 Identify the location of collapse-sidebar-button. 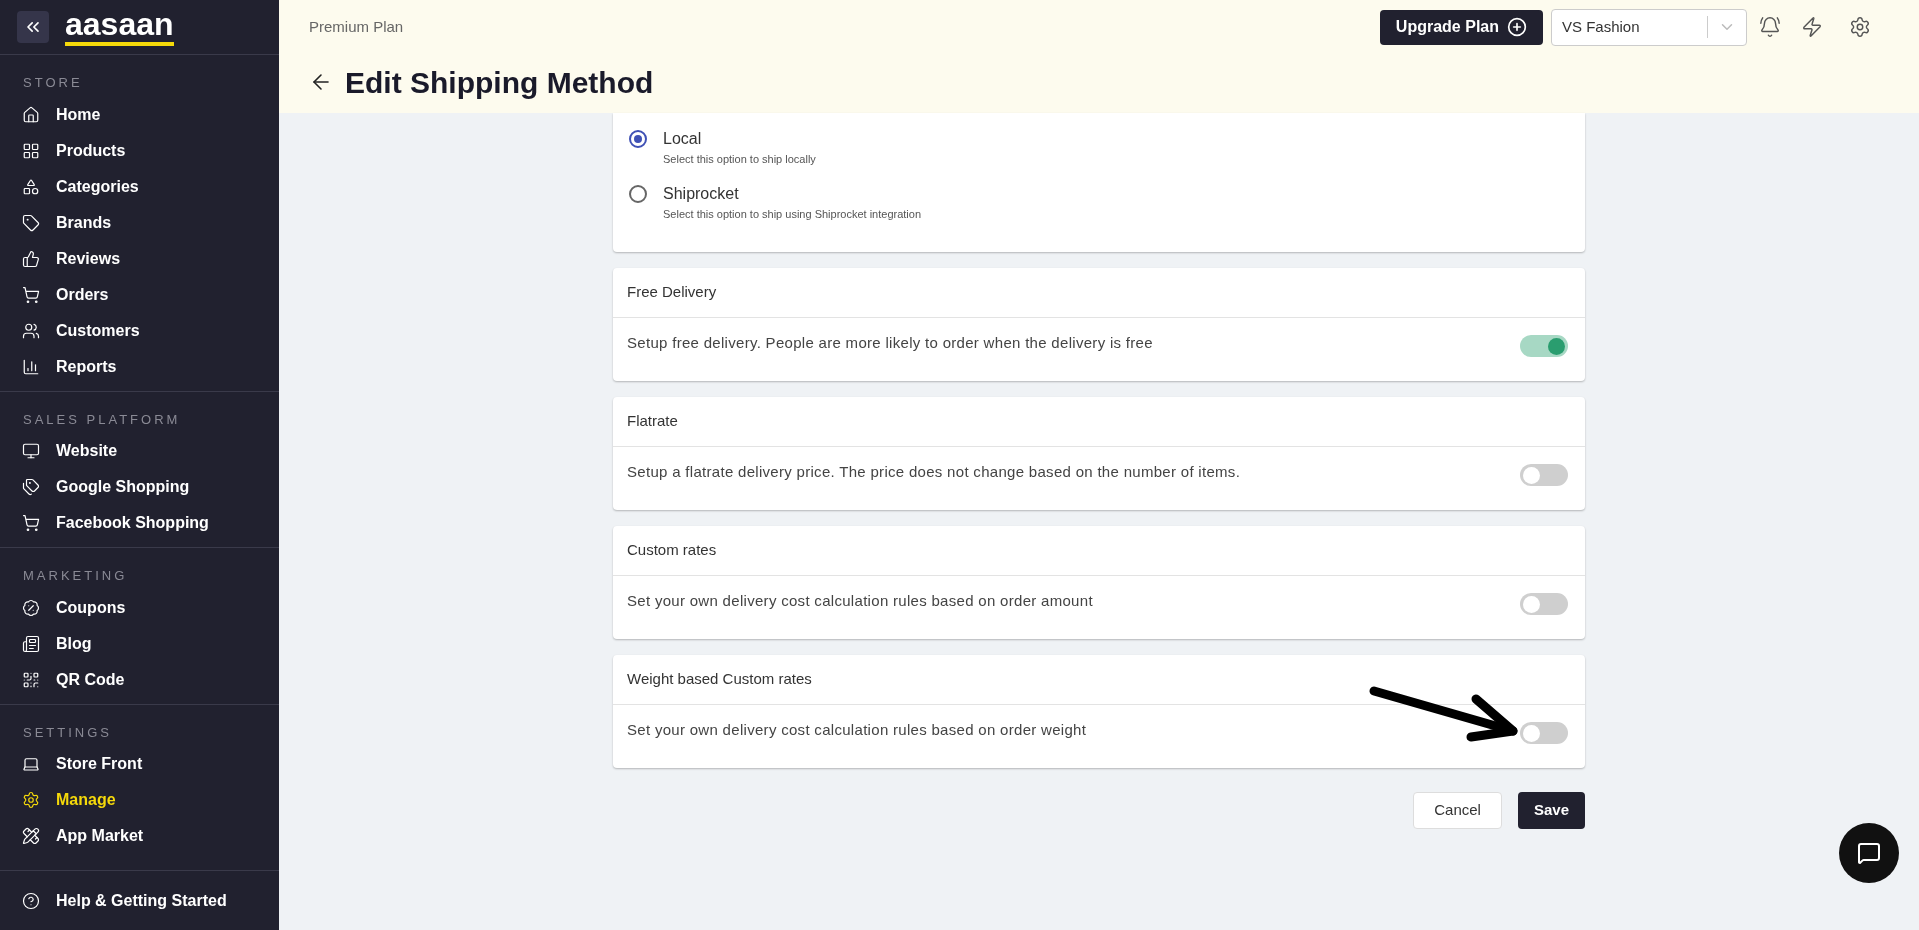
(33, 27).